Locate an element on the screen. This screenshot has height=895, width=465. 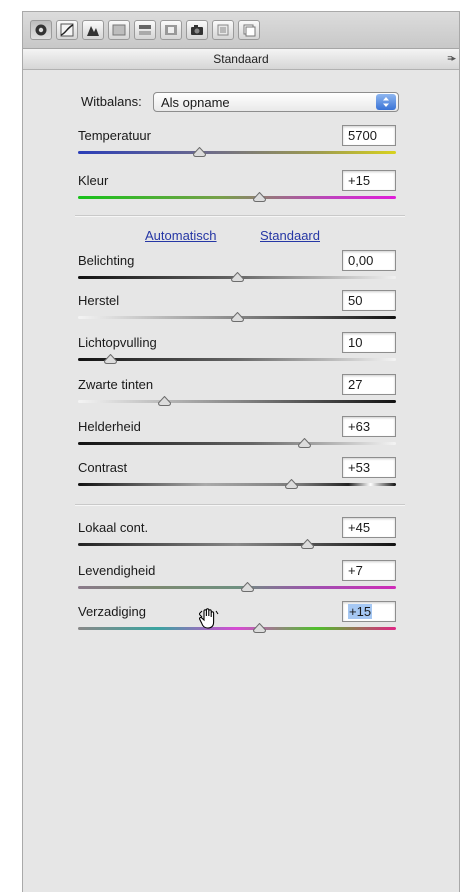
basic-icon is located at coordinates (41, 30).